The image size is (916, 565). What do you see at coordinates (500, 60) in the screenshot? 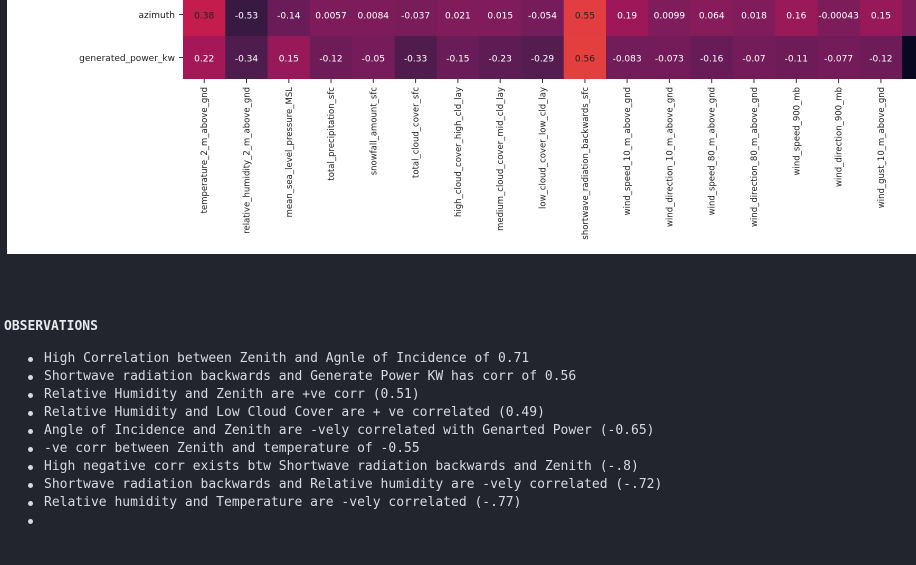
I see `cell-value-label: -0.23` at bounding box center [500, 60].